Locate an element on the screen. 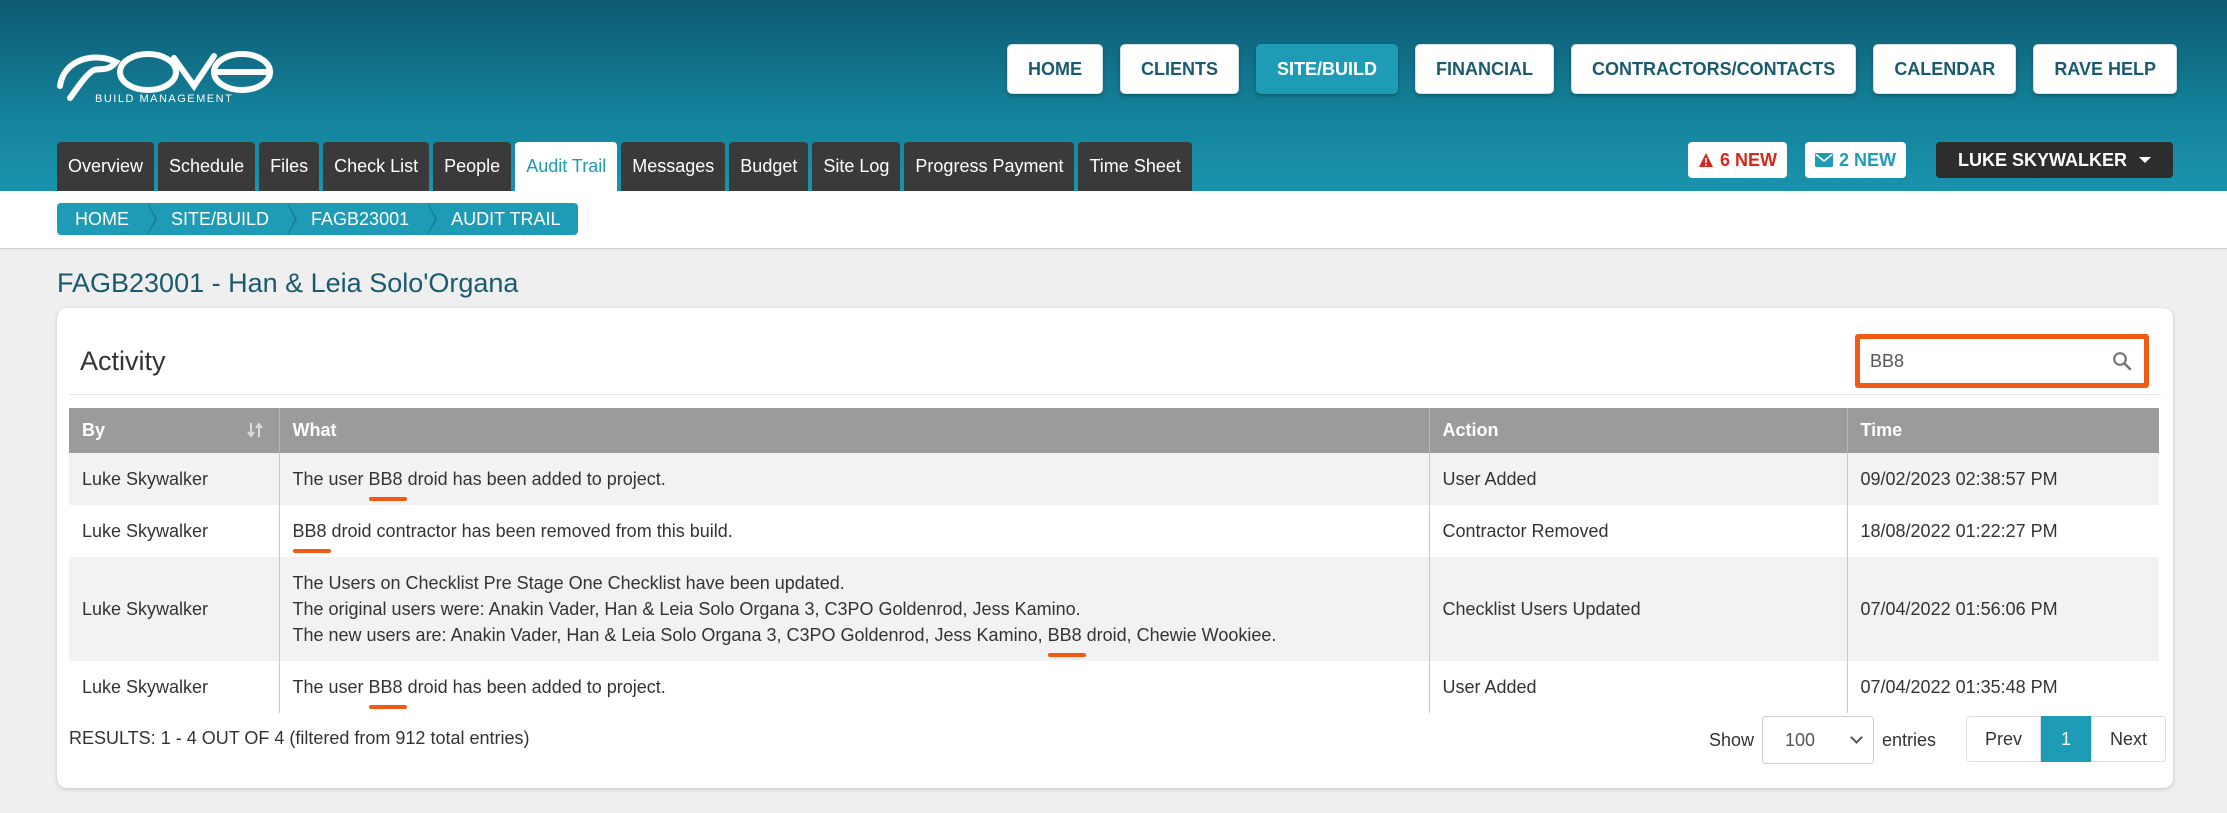  cell-action: Contractor Removed is located at coordinates (1638, 531).